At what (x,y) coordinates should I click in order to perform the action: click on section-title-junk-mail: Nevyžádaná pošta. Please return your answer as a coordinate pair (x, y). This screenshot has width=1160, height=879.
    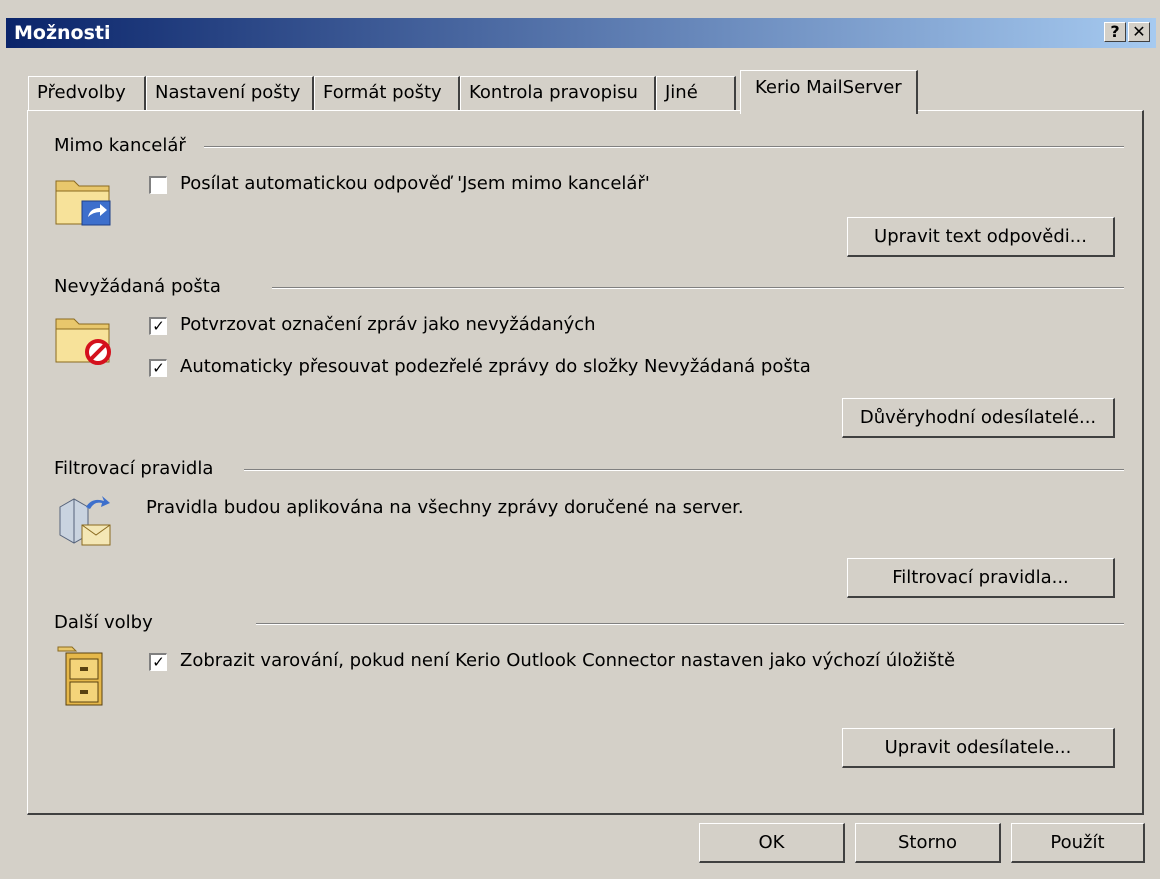
    Looking at the image, I should click on (137, 286).